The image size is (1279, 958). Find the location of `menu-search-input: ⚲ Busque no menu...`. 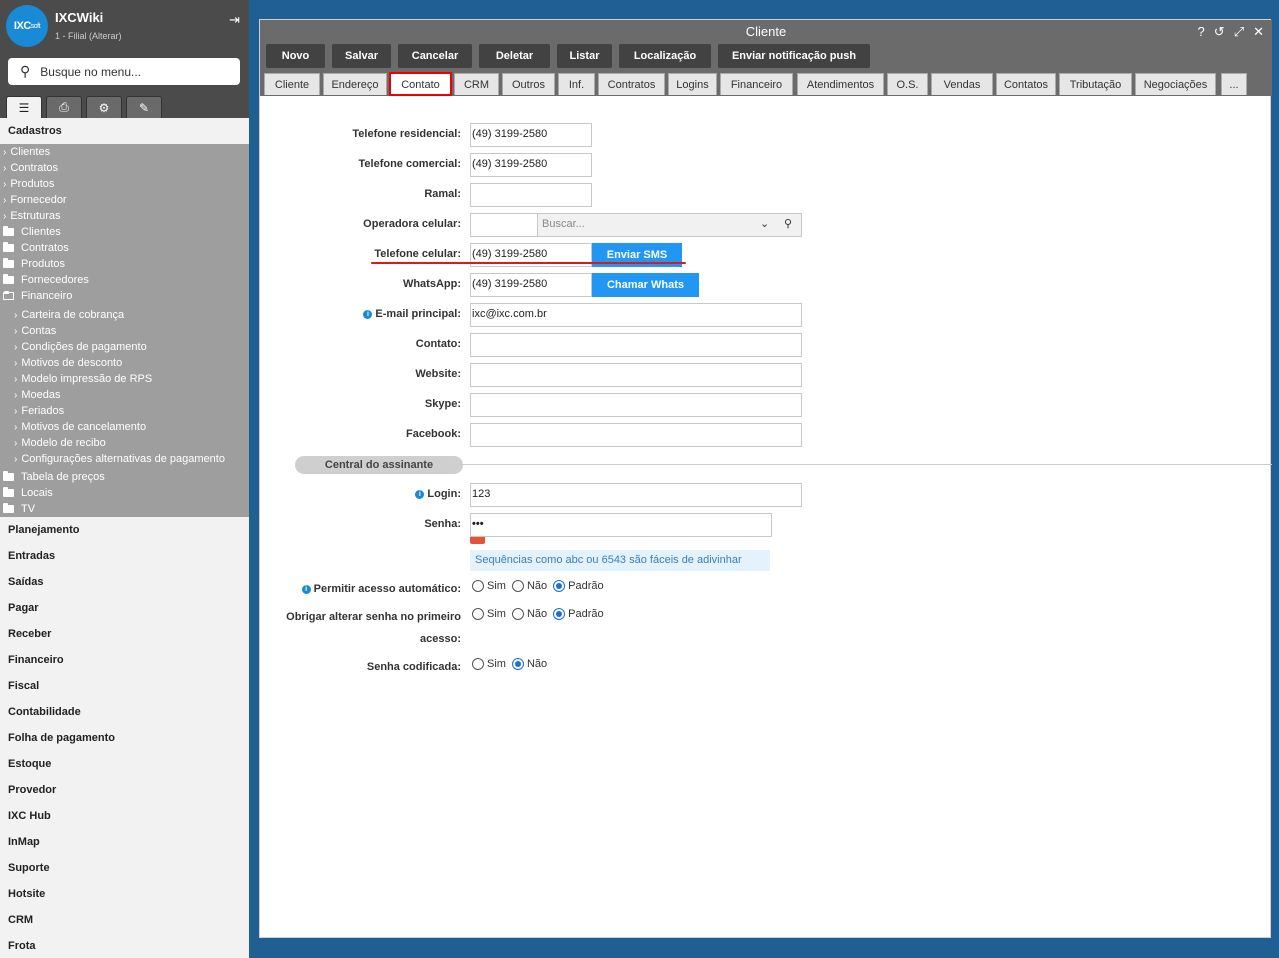

menu-search-input: ⚲ Busque no menu... is located at coordinates (124, 71).